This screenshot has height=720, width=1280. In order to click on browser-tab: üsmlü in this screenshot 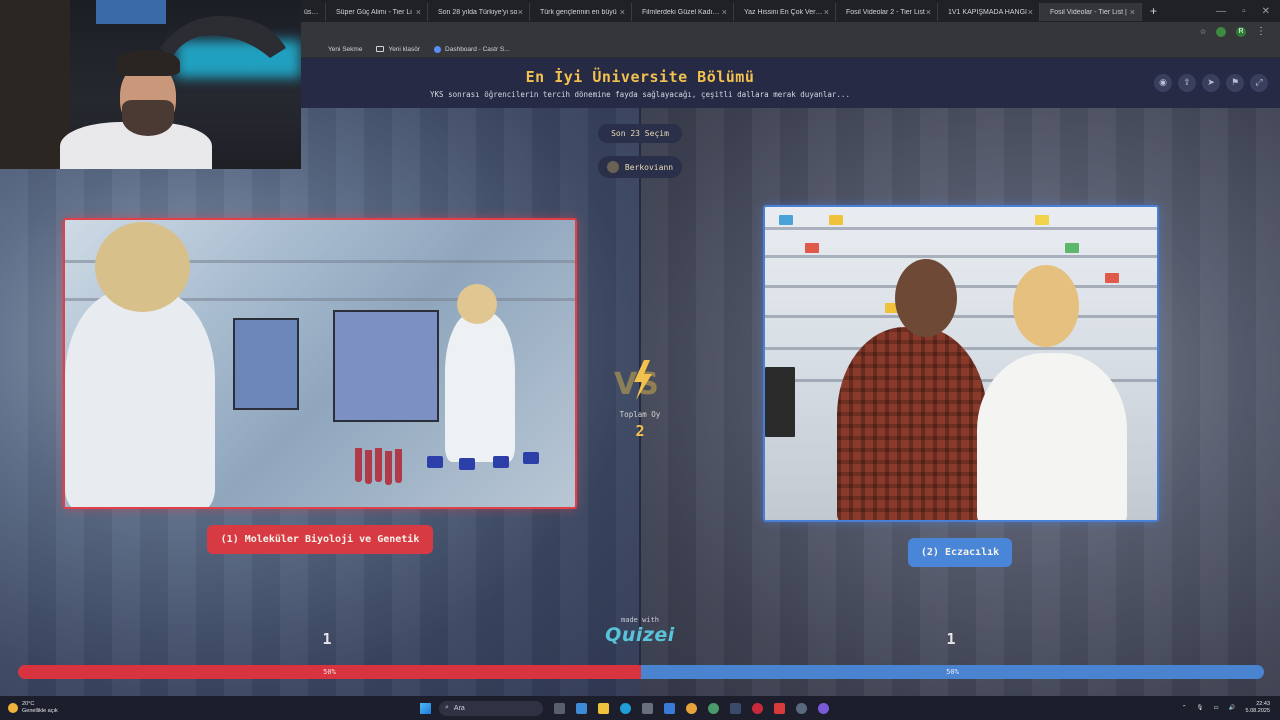, I will do `click(313, 12)`.